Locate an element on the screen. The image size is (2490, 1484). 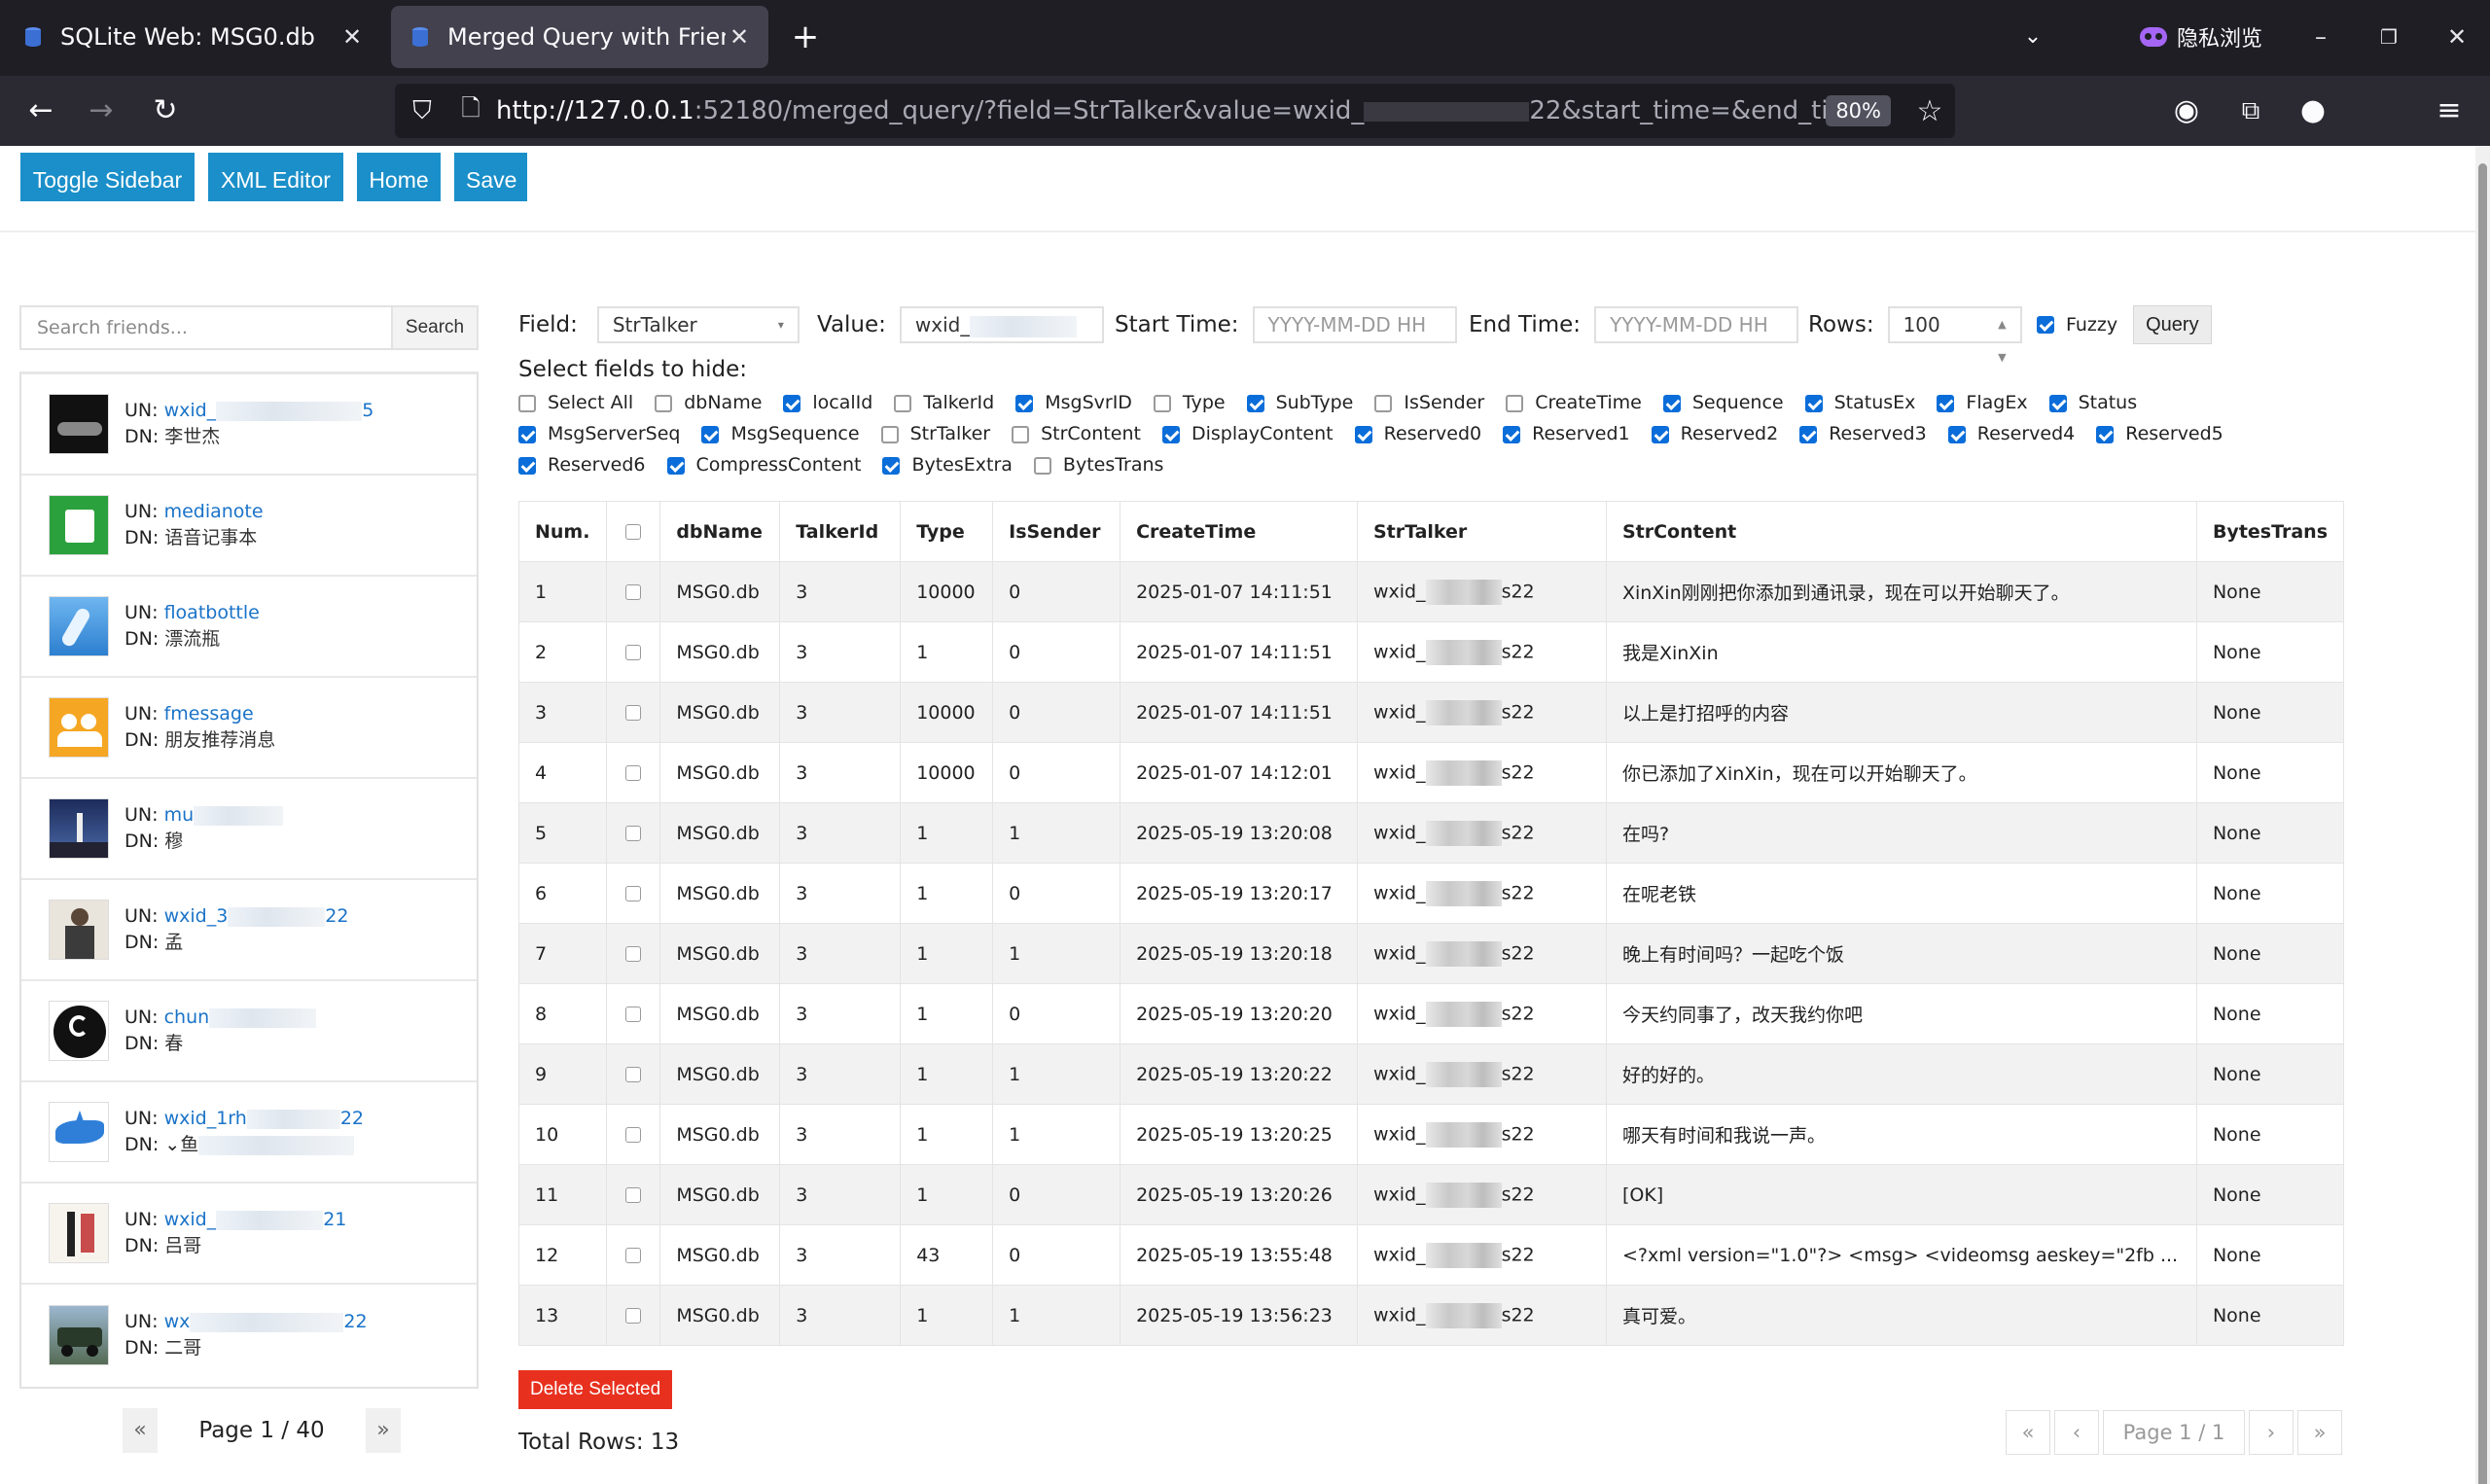
save-button: Save is located at coordinates (490, 177).